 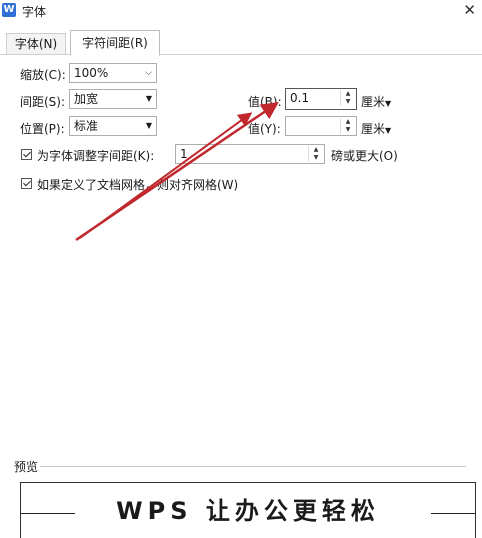 What do you see at coordinates (265, 102) in the screenshot?
I see `spacing-amount-label: 值(B):` at bounding box center [265, 102].